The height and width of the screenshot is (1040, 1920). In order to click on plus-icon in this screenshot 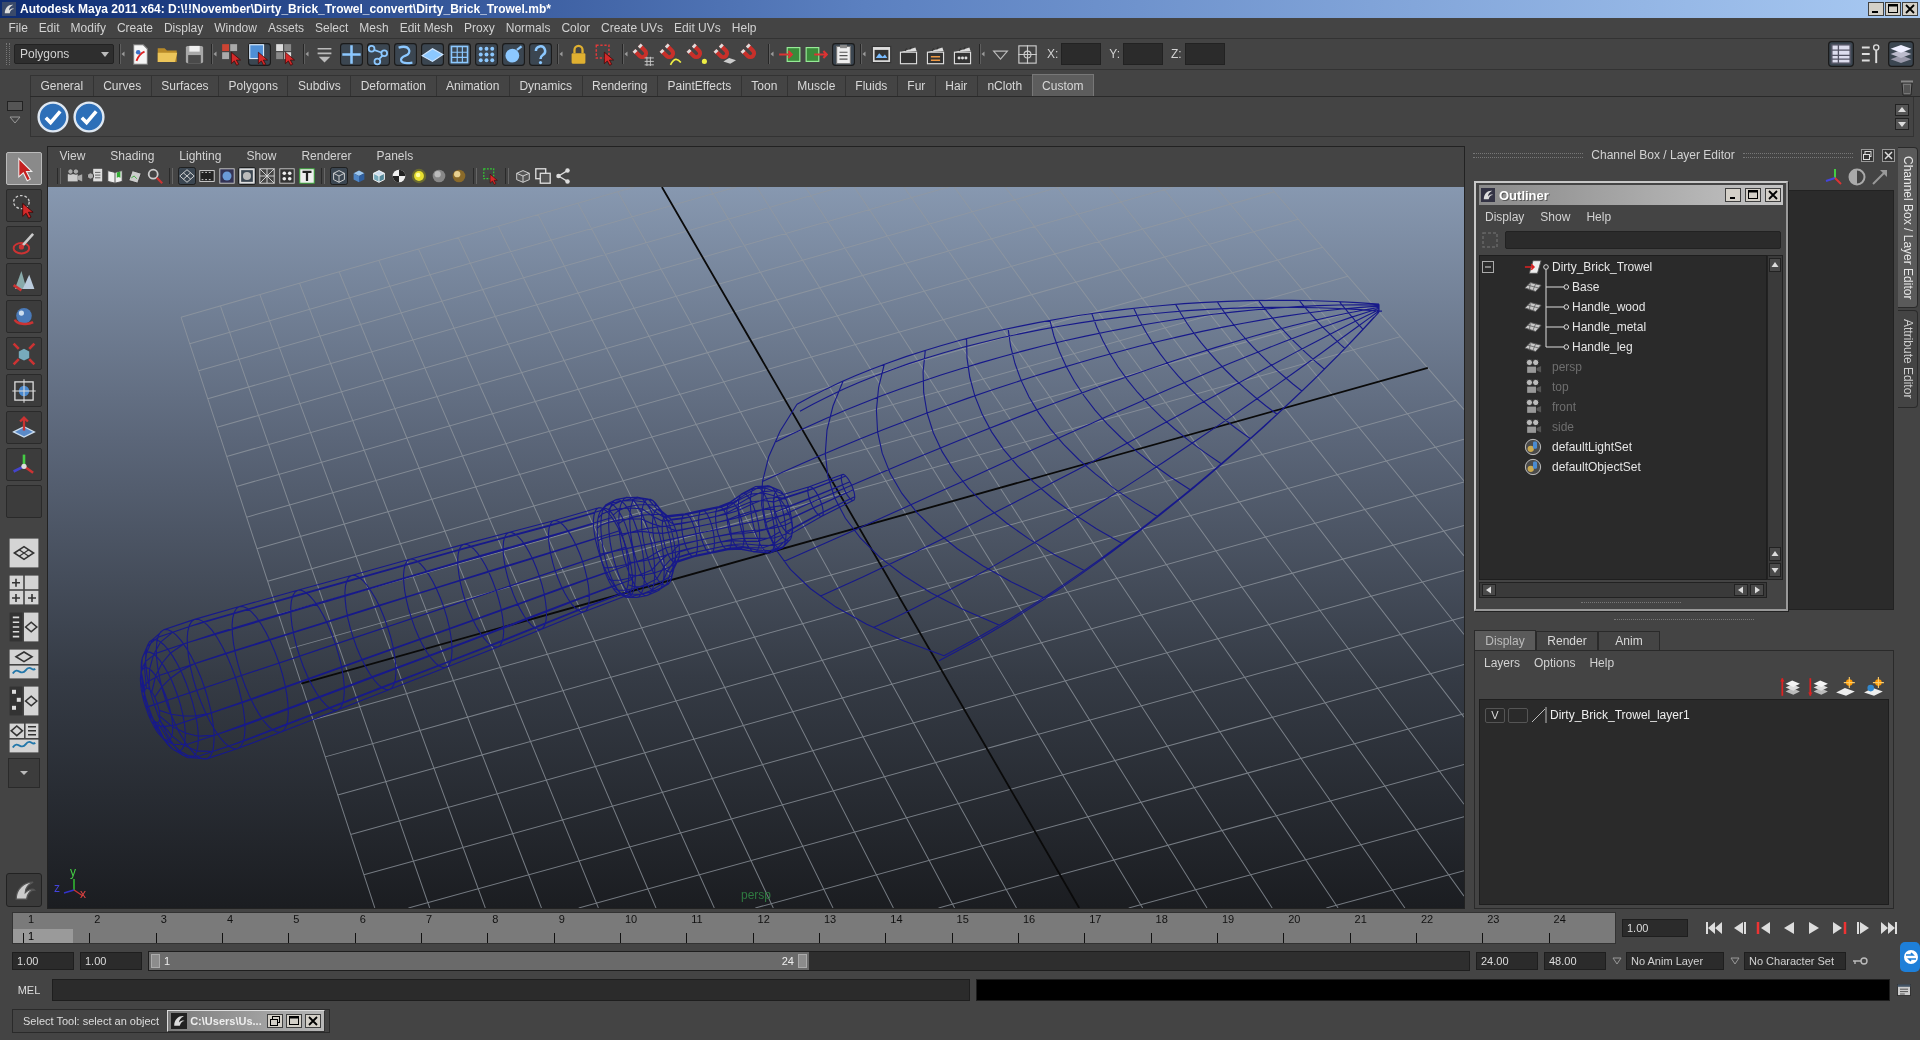, I will do `click(351, 54)`.